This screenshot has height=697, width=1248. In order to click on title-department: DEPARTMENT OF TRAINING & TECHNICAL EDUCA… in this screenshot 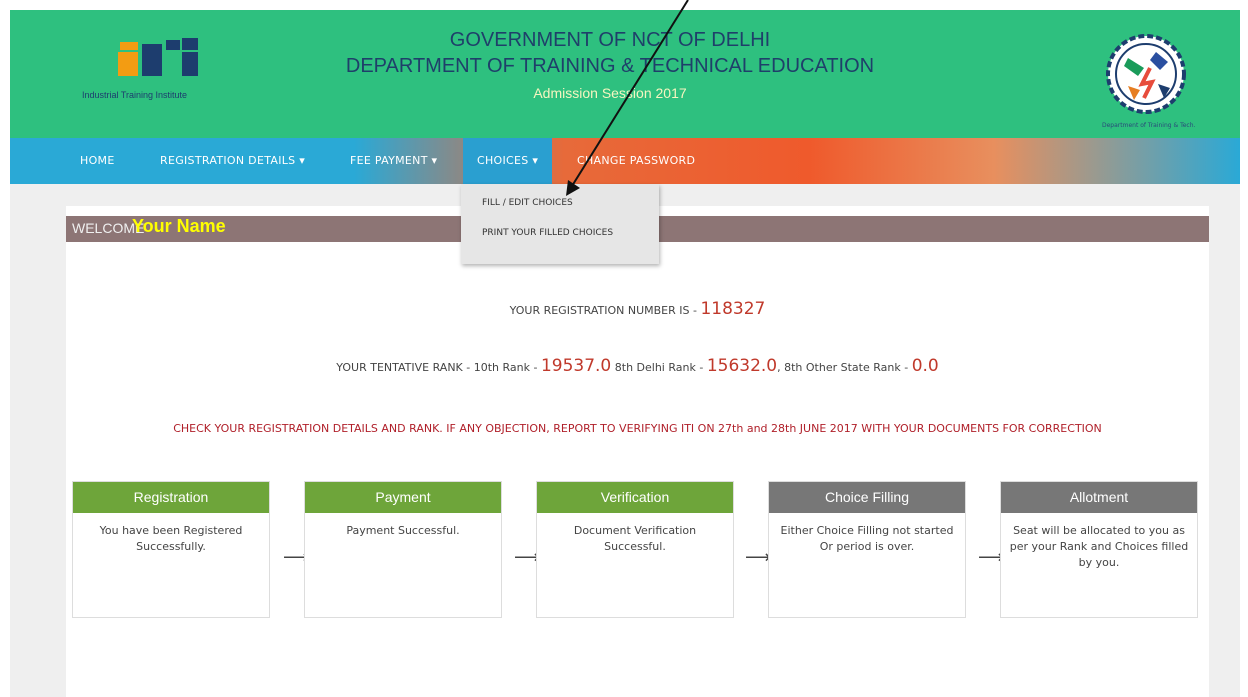, I will do `click(610, 66)`.